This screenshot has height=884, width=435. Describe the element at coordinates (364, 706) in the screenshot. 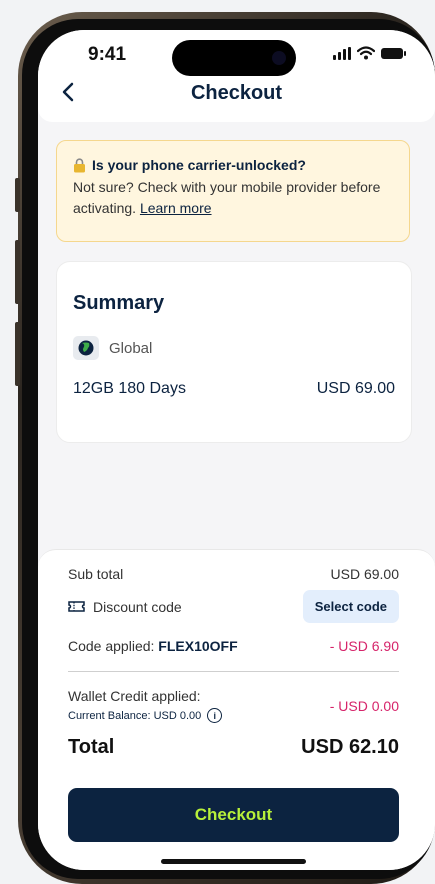

I see `wallet-value: - USD 0.00` at that location.